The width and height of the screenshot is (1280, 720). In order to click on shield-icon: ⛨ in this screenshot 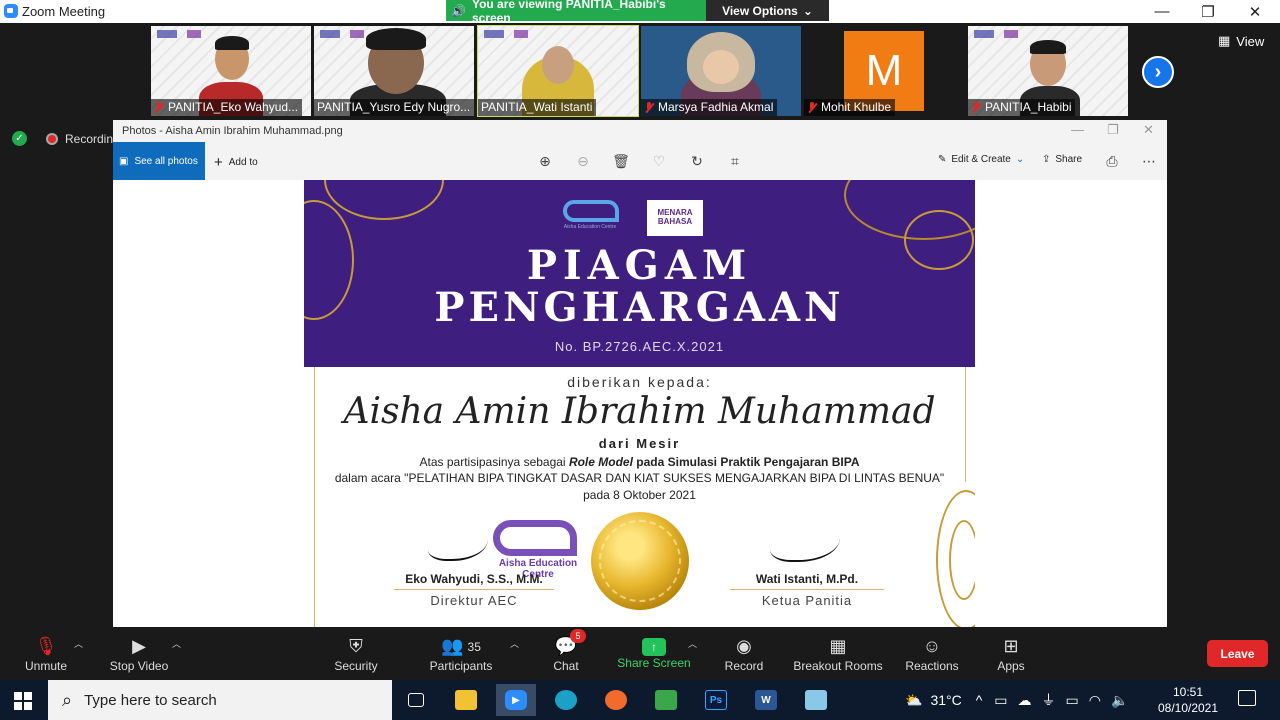, I will do `click(356, 646)`.